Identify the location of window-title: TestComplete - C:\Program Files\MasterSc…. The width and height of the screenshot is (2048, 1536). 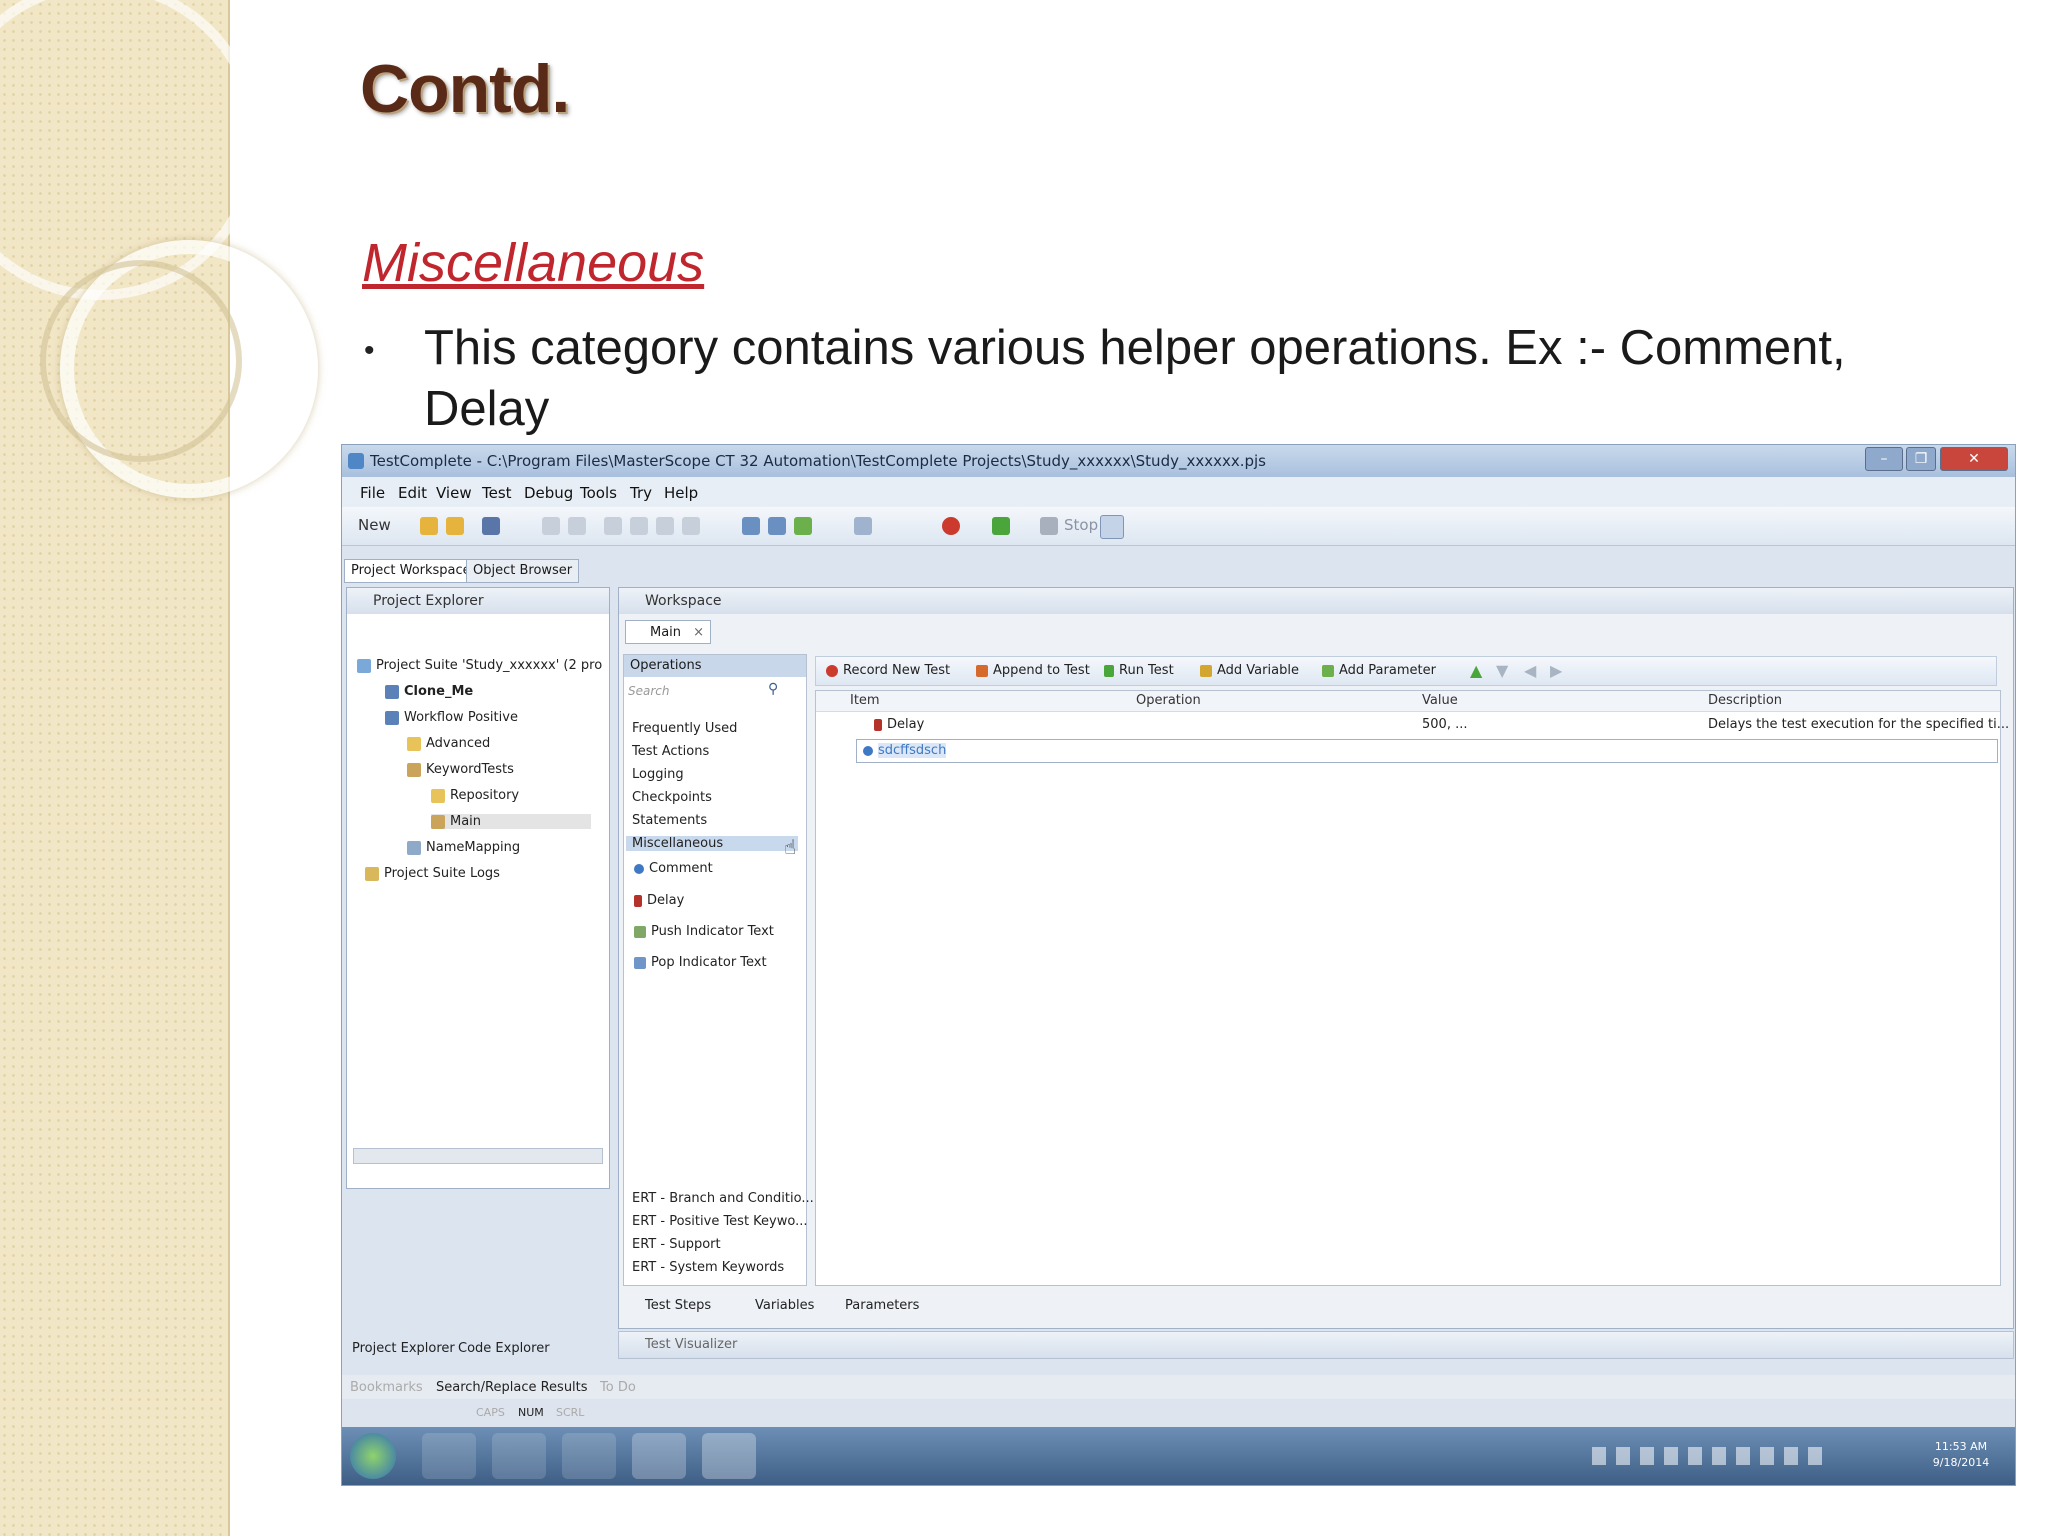
(818, 461).